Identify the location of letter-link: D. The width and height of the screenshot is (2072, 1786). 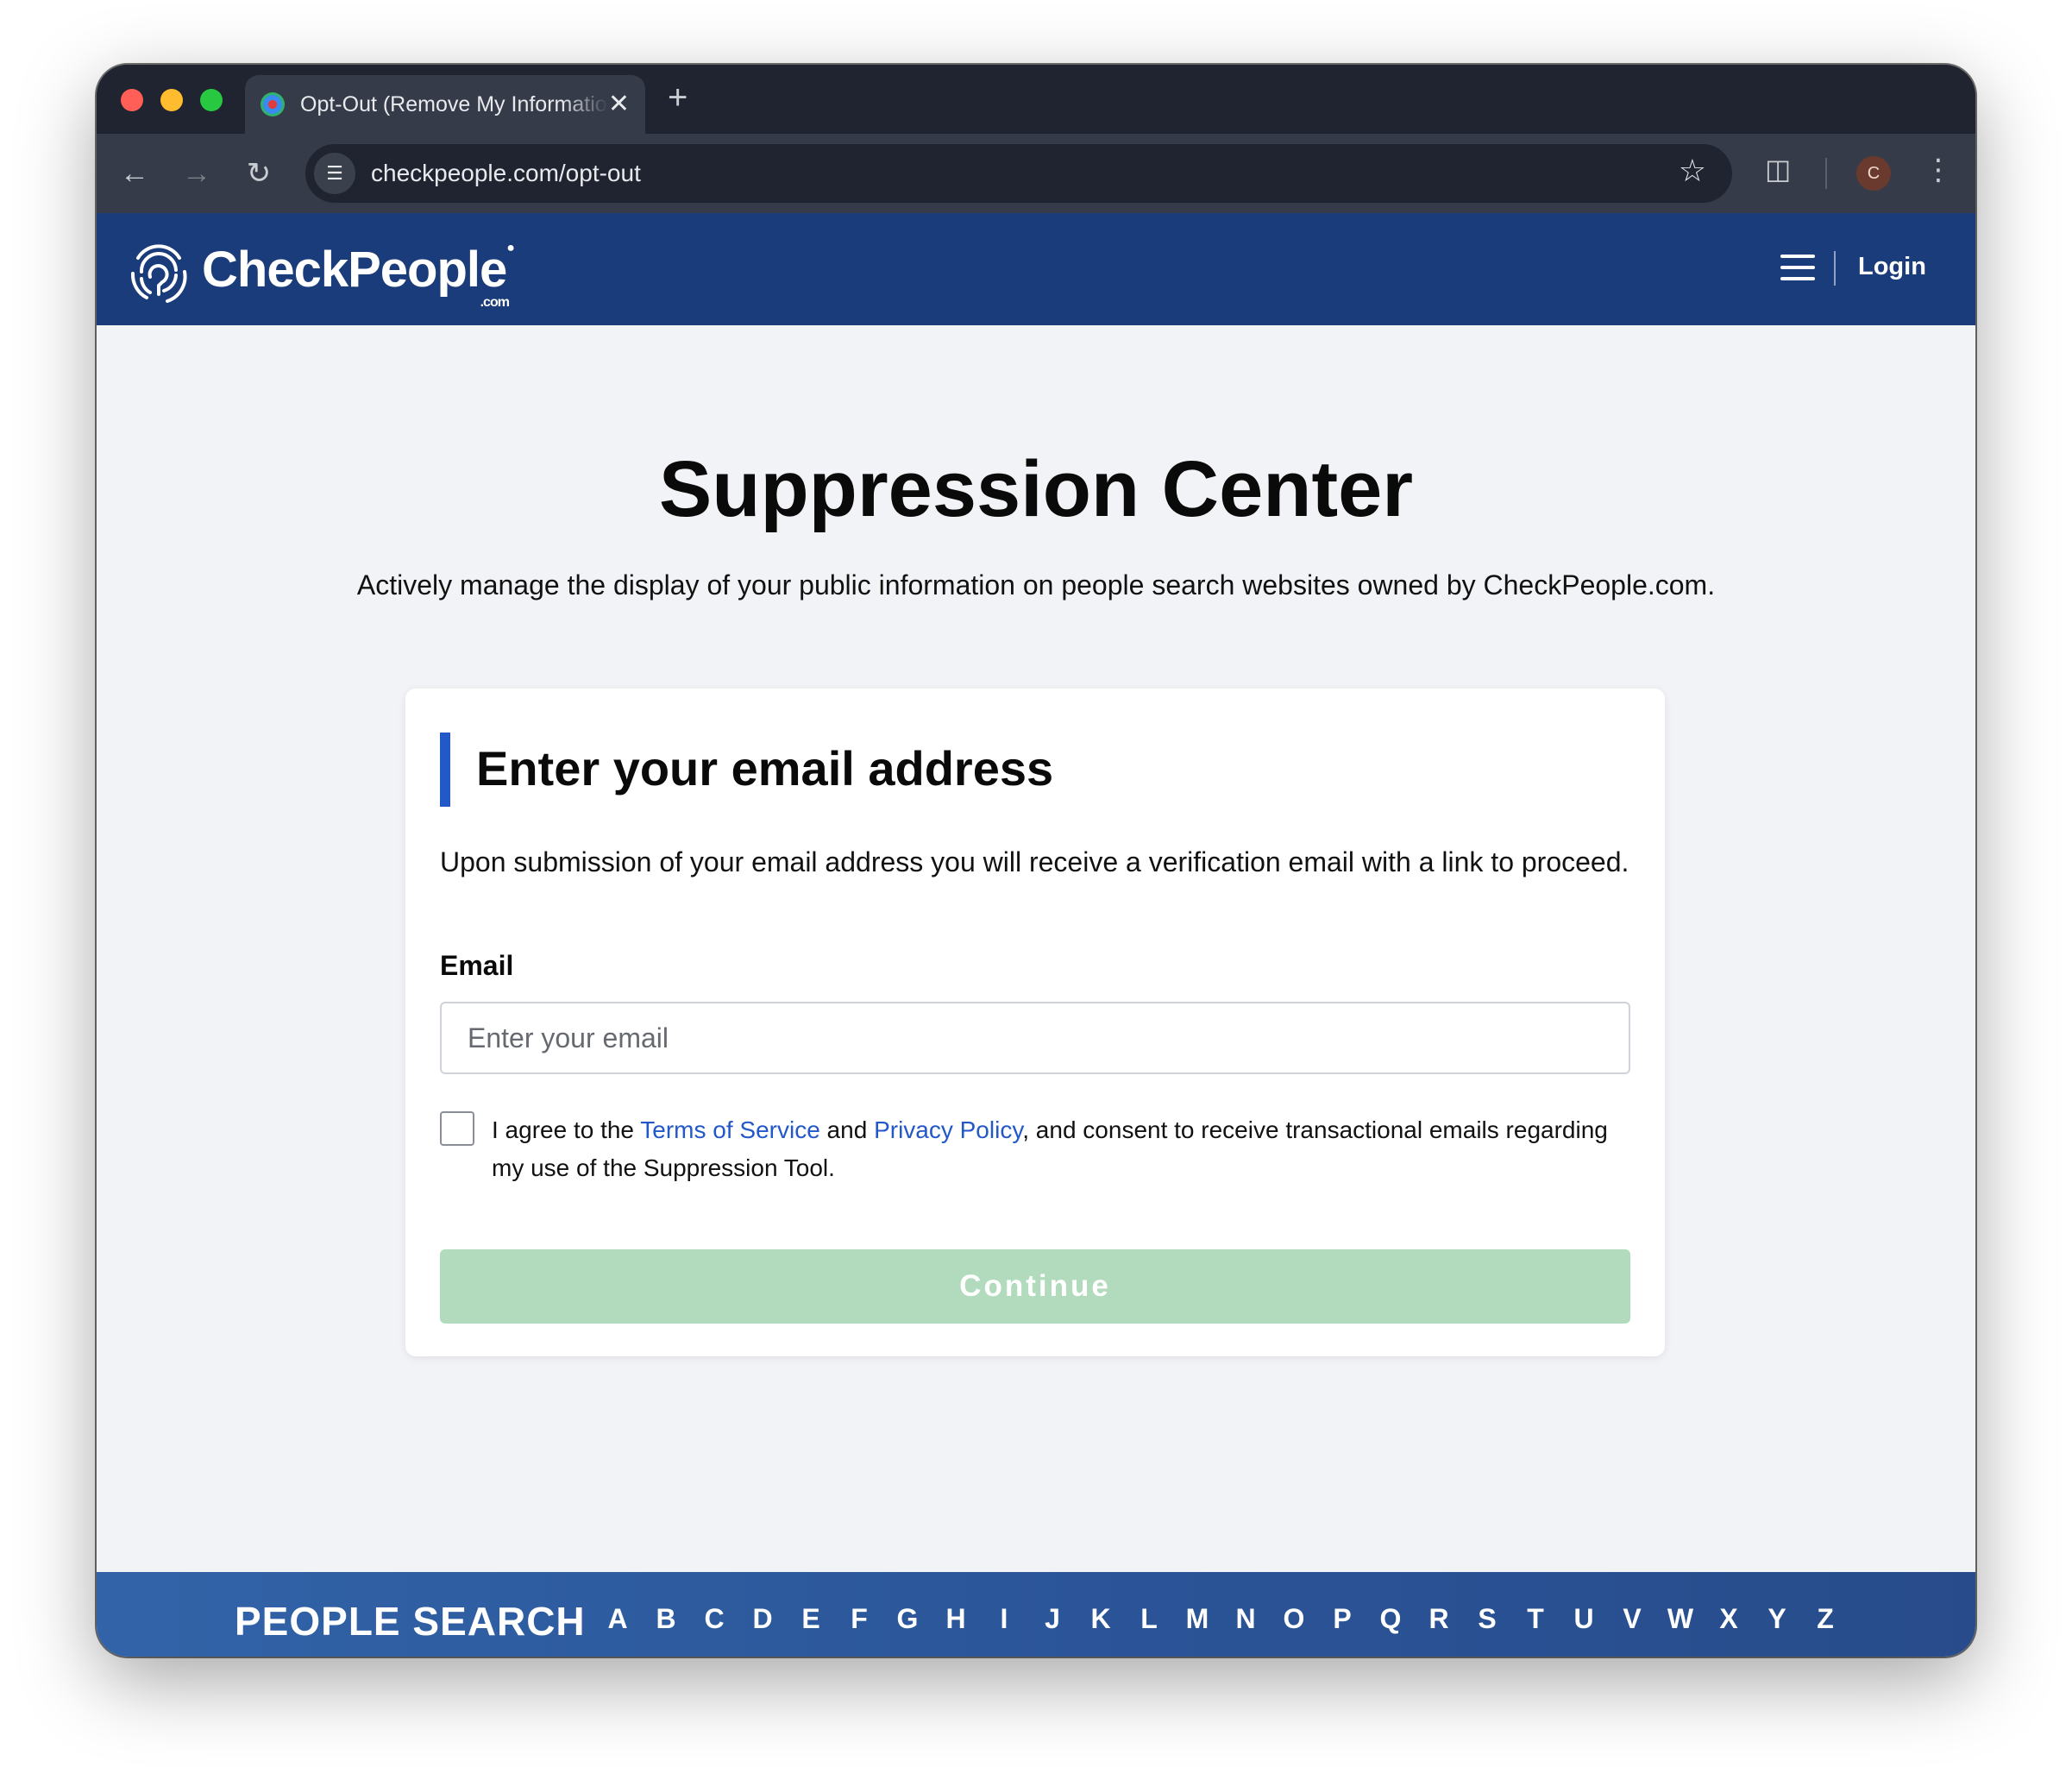
(762, 1619).